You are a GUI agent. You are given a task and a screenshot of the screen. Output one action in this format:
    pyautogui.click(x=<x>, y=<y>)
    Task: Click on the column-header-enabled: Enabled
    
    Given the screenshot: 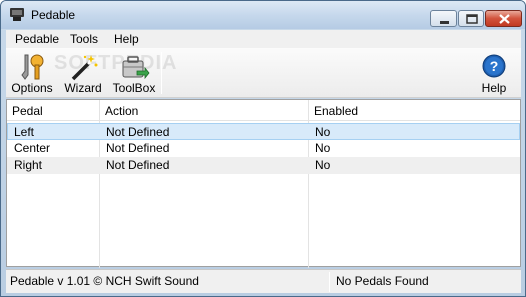 What is the action you would take?
    pyautogui.click(x=414, y=110)
    